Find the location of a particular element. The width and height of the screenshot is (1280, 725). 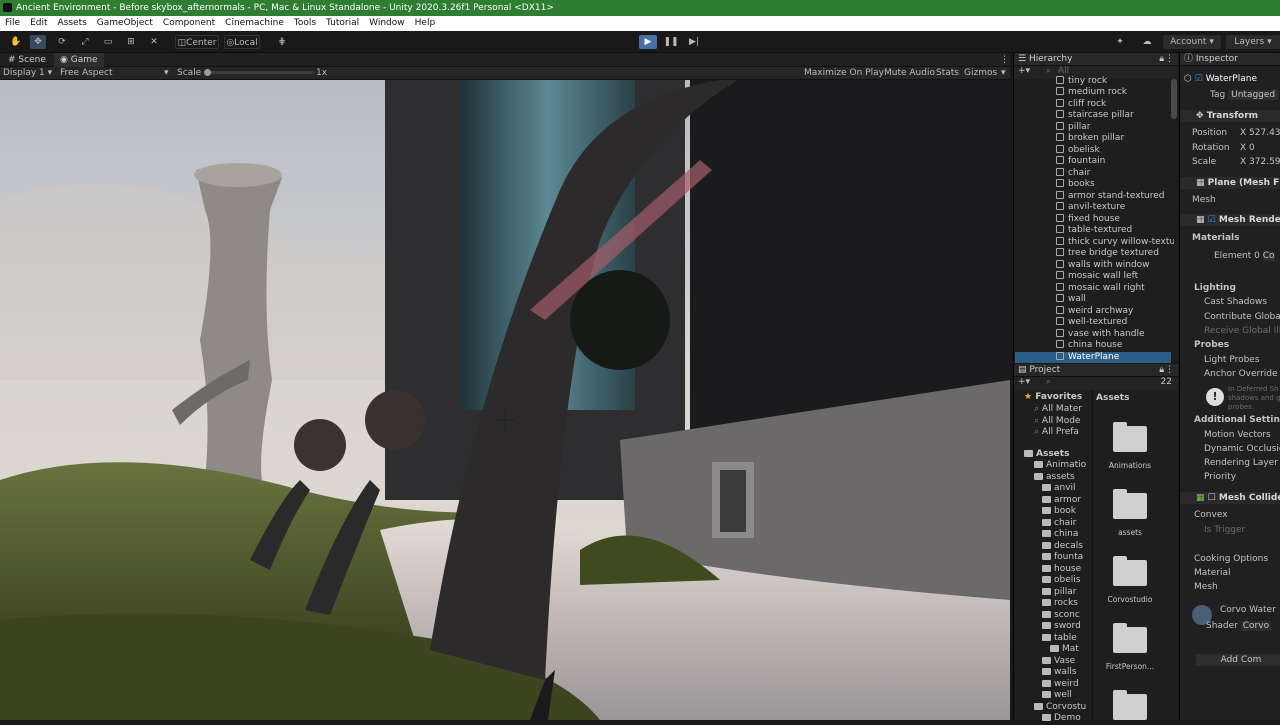

tab-menu-icon: ⋮ is located at coordinates (1004, 60).